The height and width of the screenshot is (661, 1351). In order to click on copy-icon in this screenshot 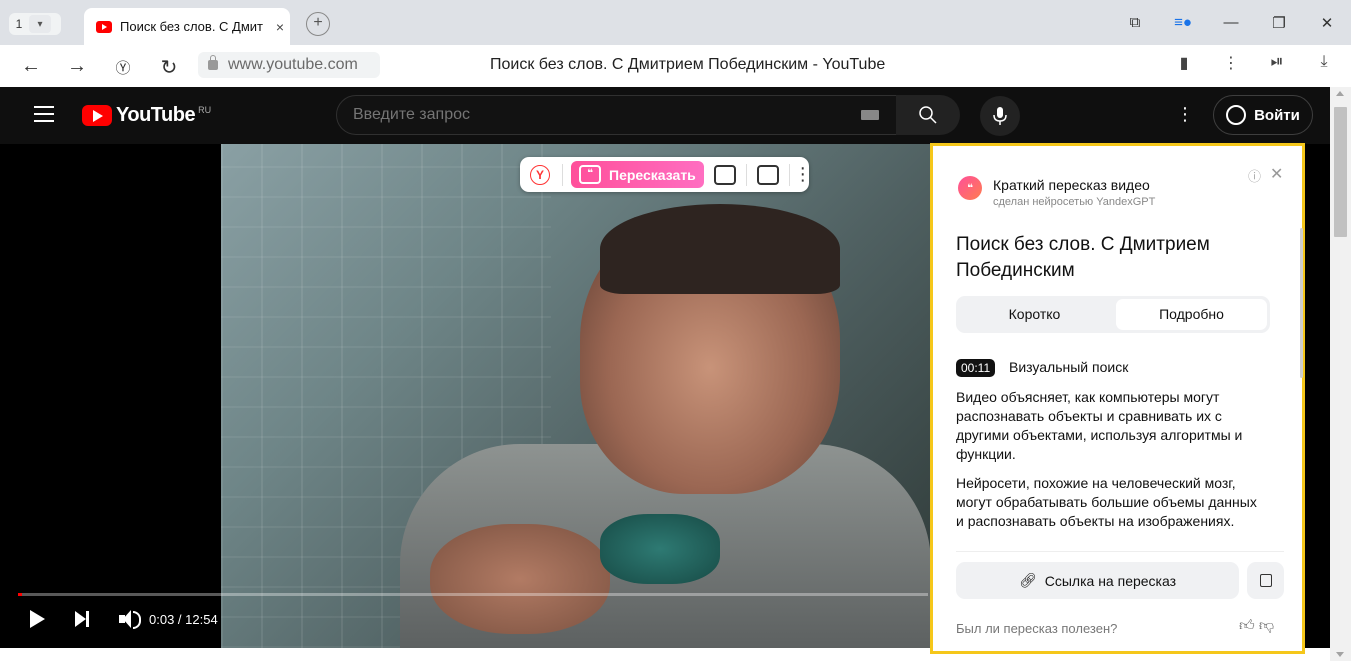, I will do `click(1265, 580)`.